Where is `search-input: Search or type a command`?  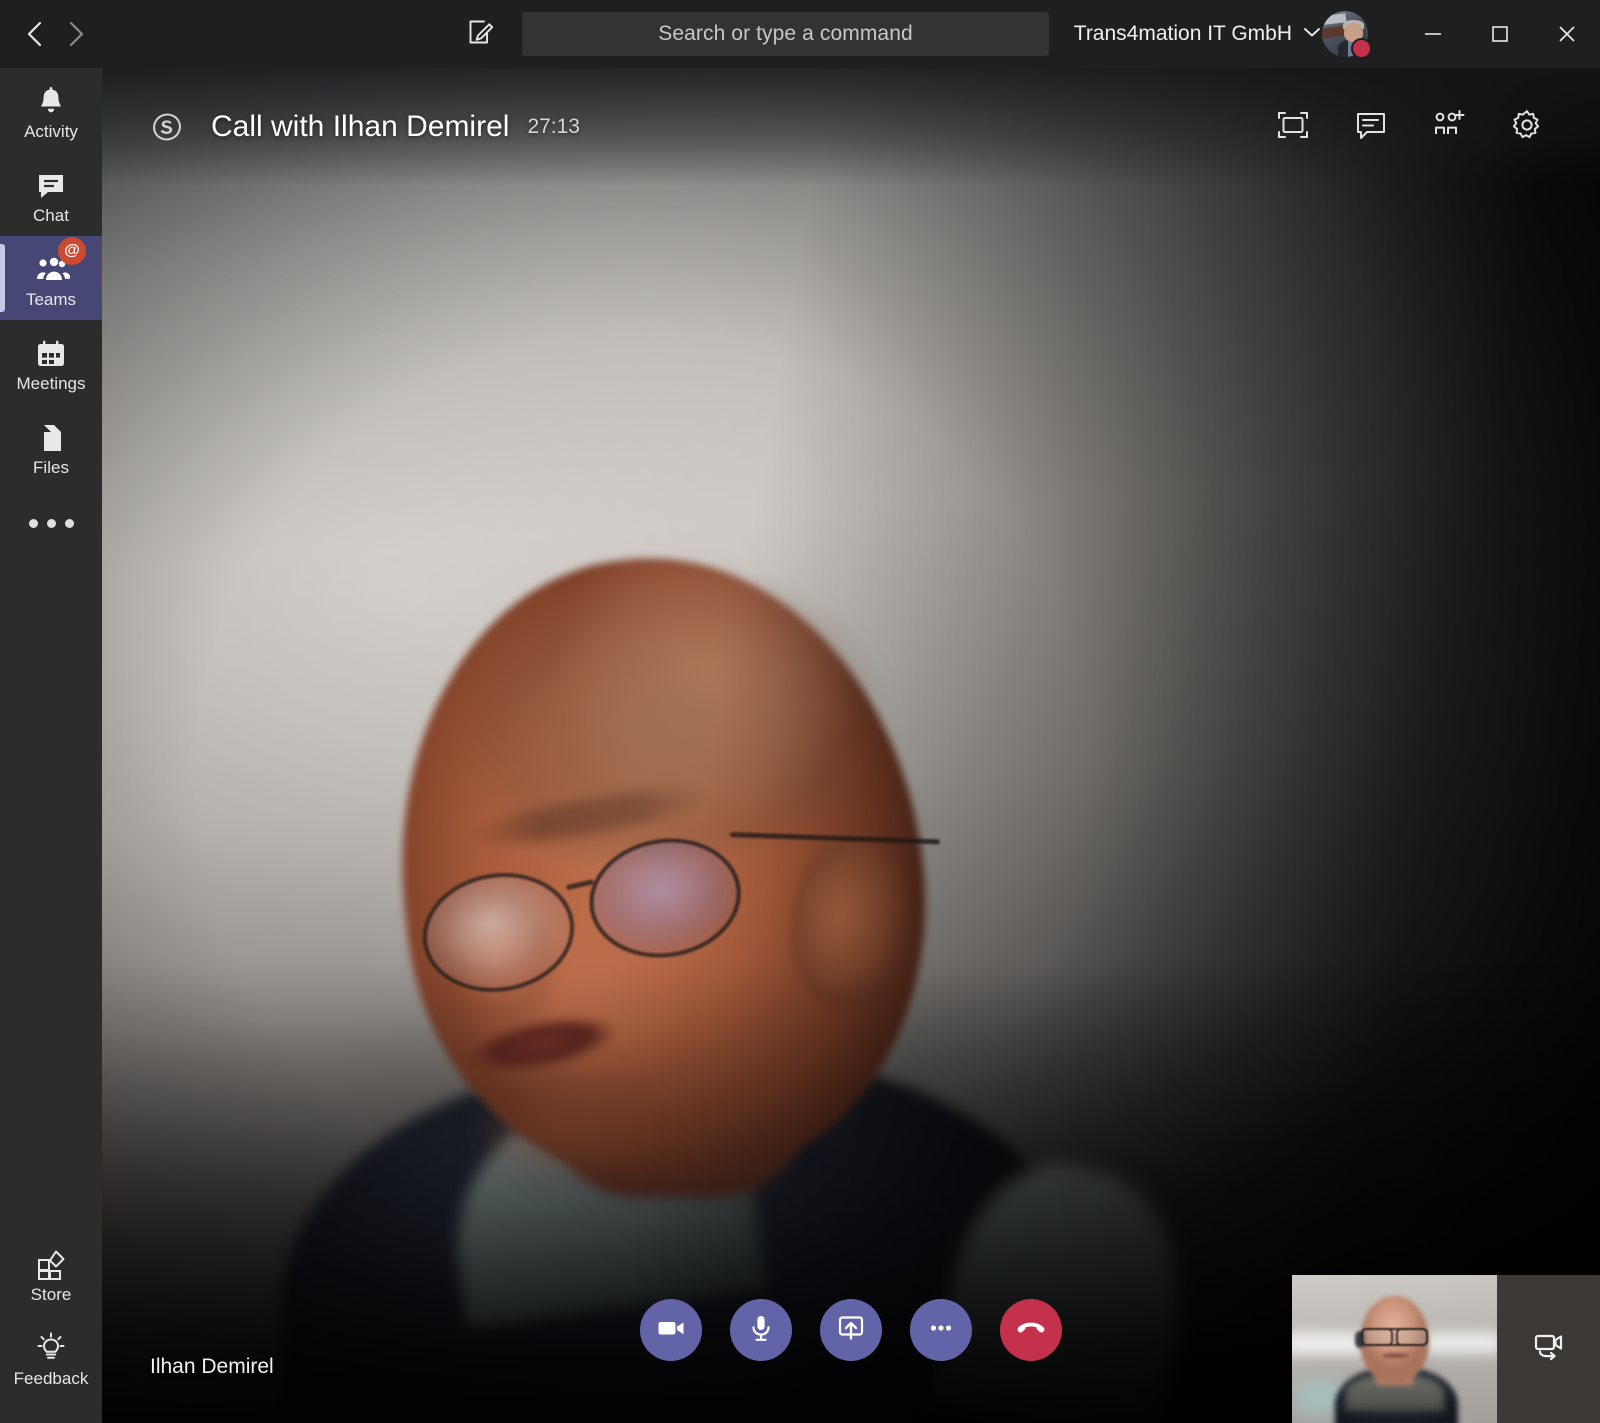
search-input: Search or type a command is located at coordinates (785, 34).